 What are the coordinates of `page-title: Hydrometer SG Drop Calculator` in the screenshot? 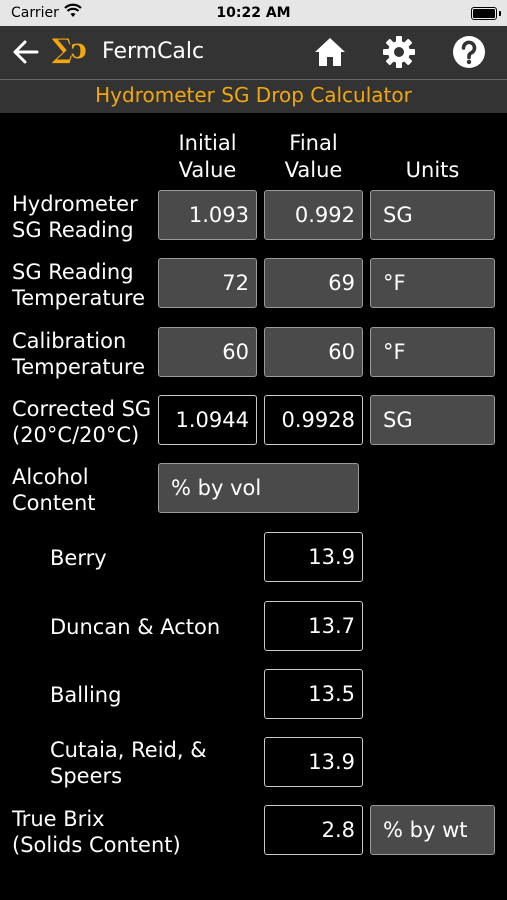 It's located at (253, 96).